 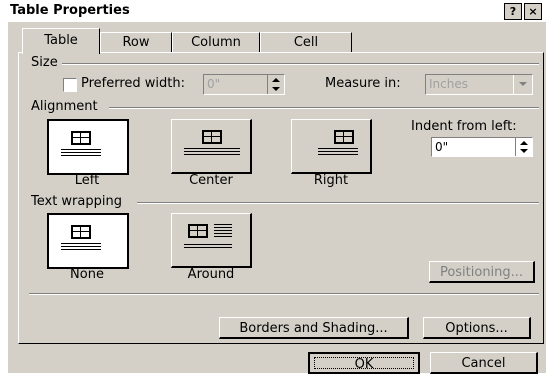 What do you see at coordinates (448, 84) in the screenshot?
I see `measure-in-value: Inches` at bounding box center [448, 84].